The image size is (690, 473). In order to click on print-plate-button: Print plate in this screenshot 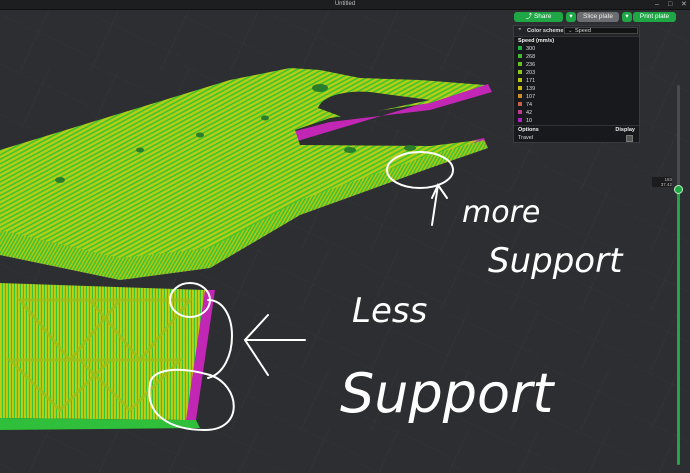, I will do `click(654, 17)`.